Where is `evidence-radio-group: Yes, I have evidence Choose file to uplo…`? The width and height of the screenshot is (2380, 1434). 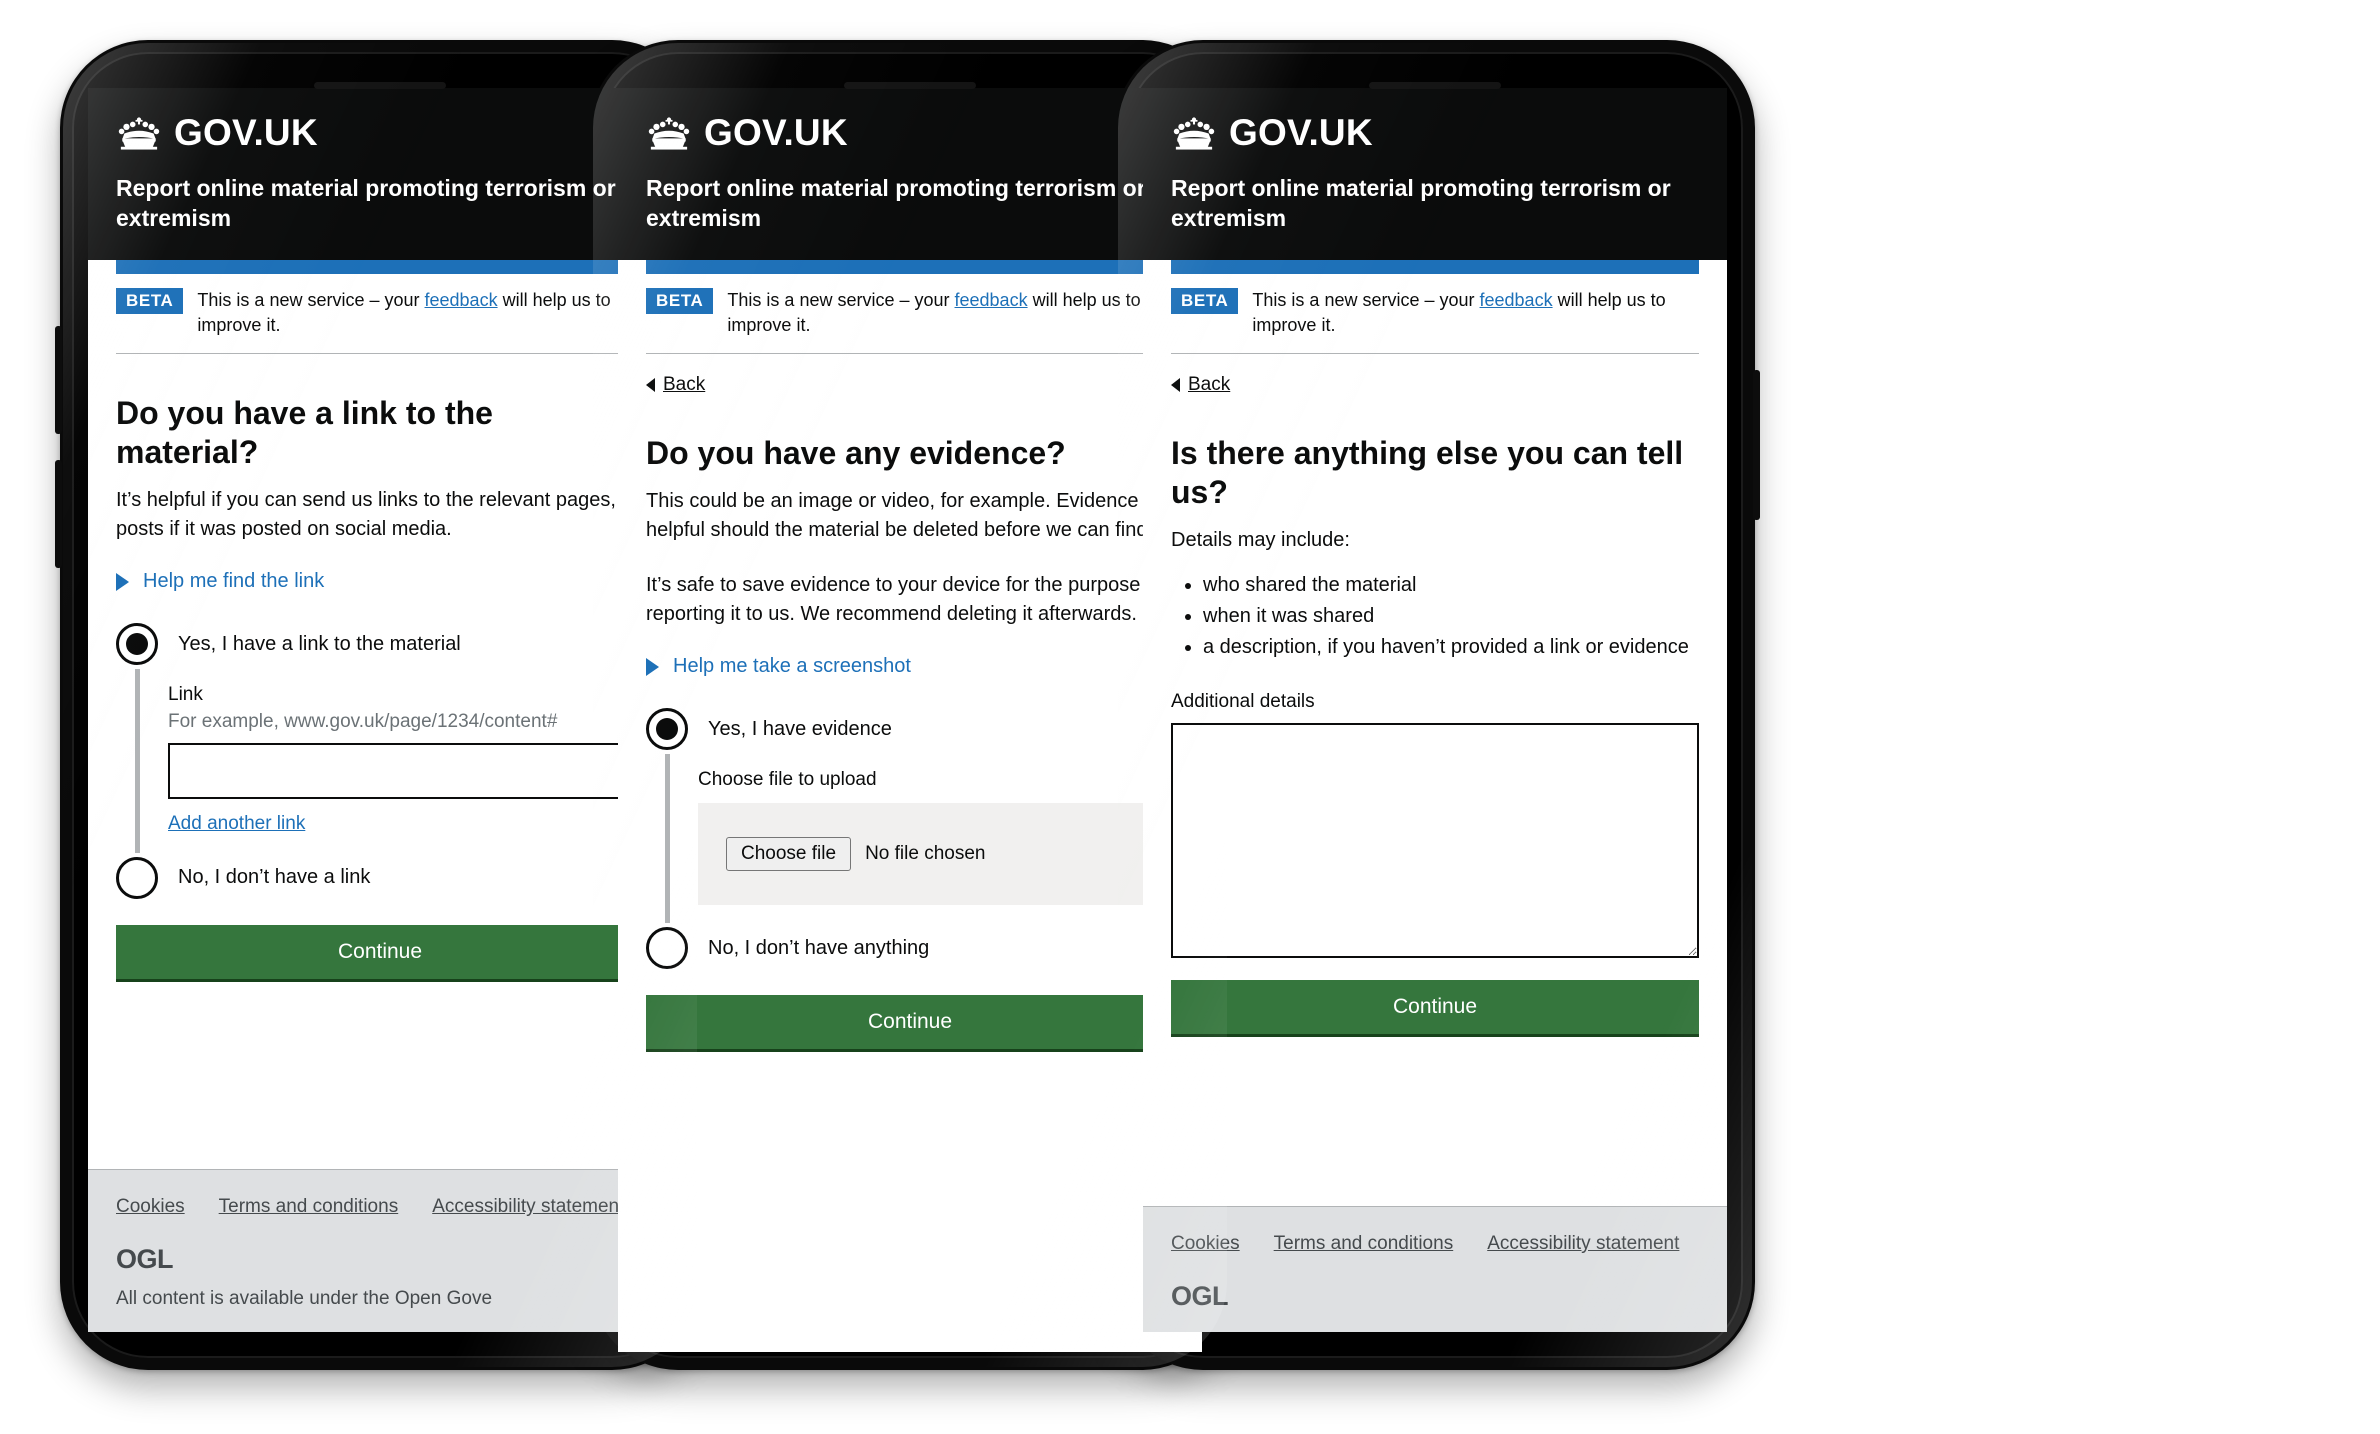
evidence-radio-group: Yes, I have evidence Choose file to uplo… is located at coordinates (910, 838).